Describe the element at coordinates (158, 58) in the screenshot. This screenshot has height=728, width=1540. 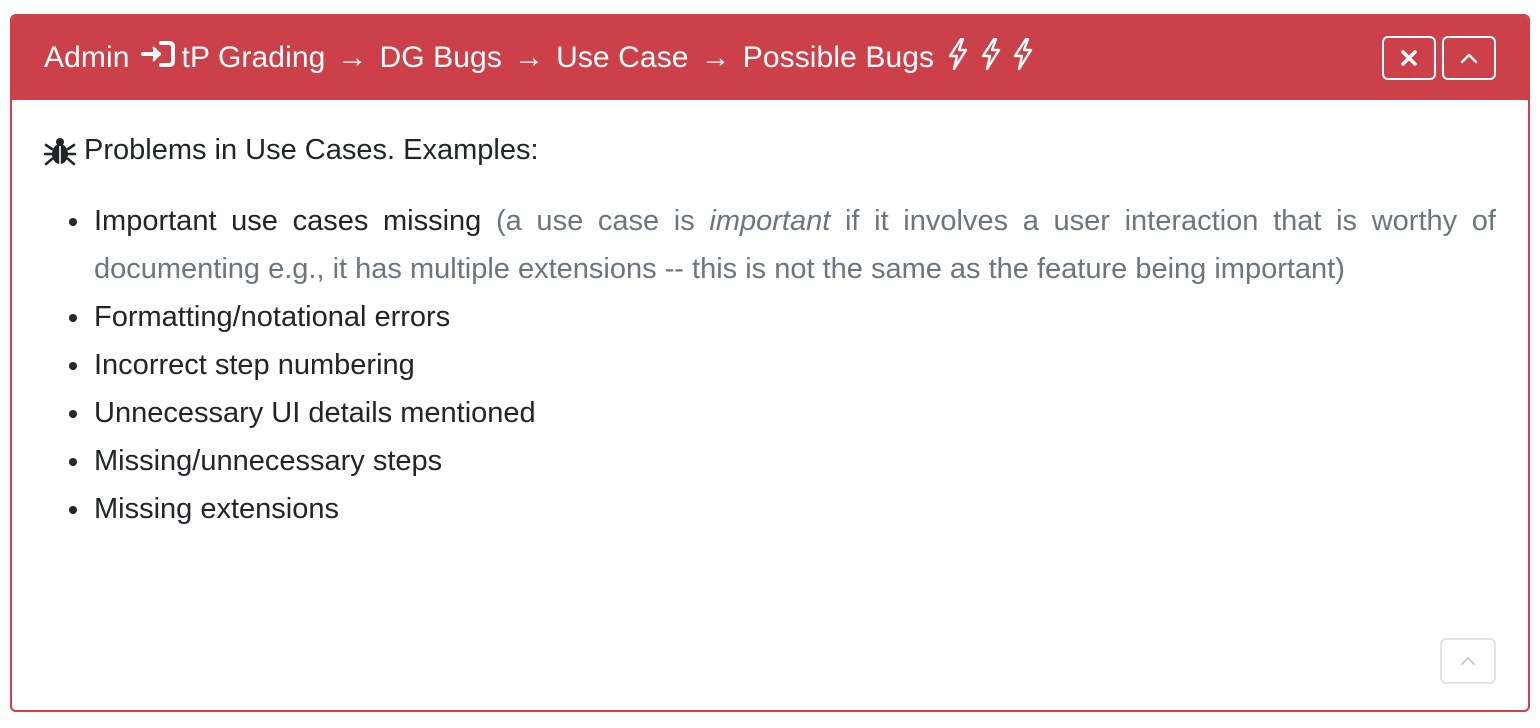
I see `login-icon` at that location.